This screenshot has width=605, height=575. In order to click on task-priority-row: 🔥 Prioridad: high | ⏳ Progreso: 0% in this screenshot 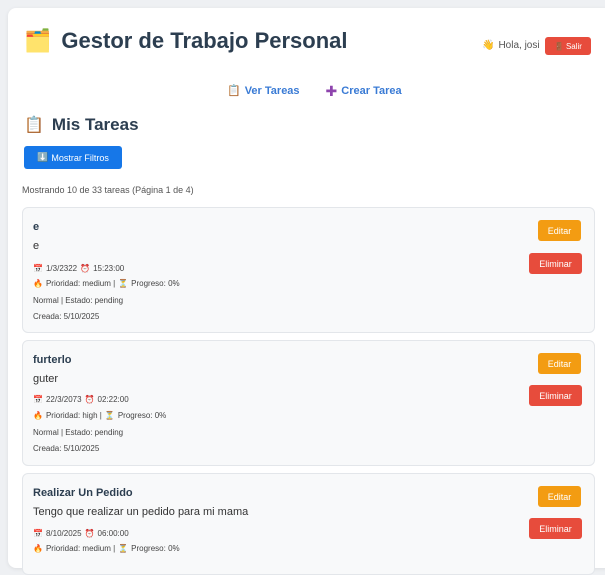, I will do `click(100, 415)`.